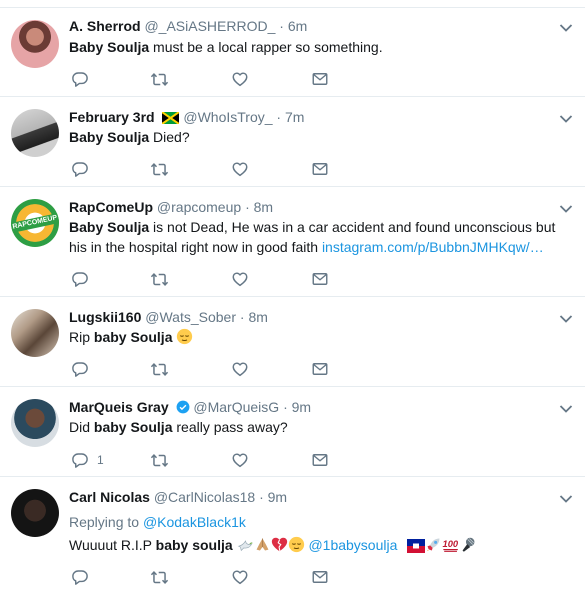 This screenshot has height=591, width=585. I want to click on display-name: RapComeUp, so click(111, 207).